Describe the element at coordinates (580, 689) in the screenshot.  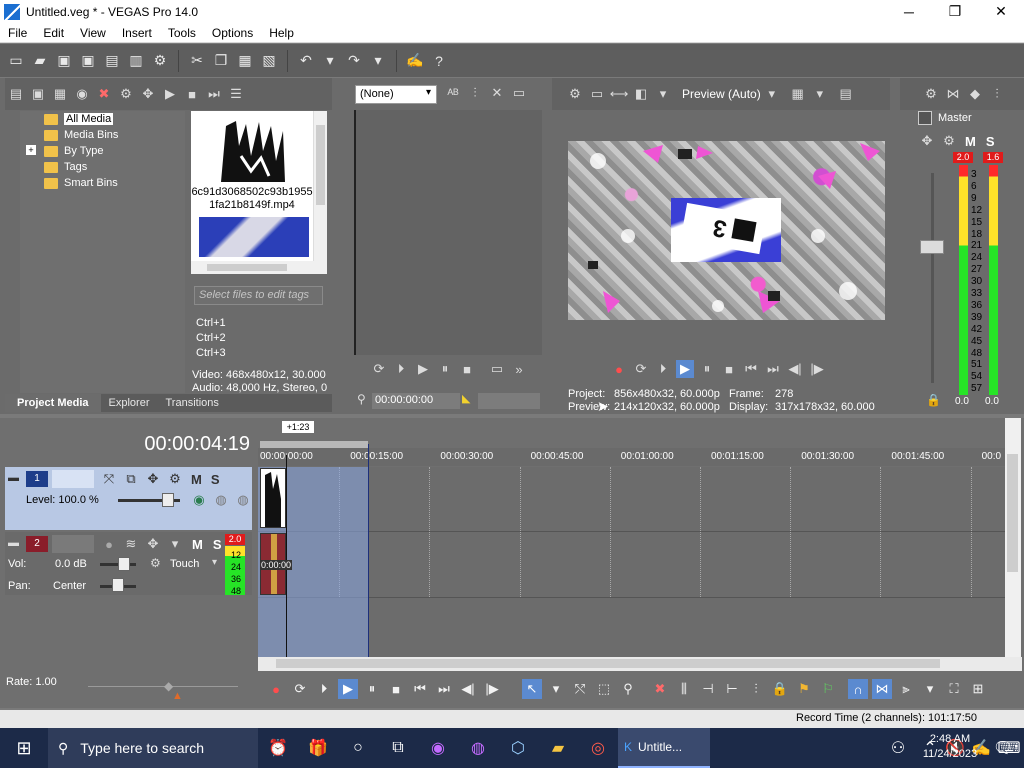
I see `envelope-tool-icon: ⤲` at that location.